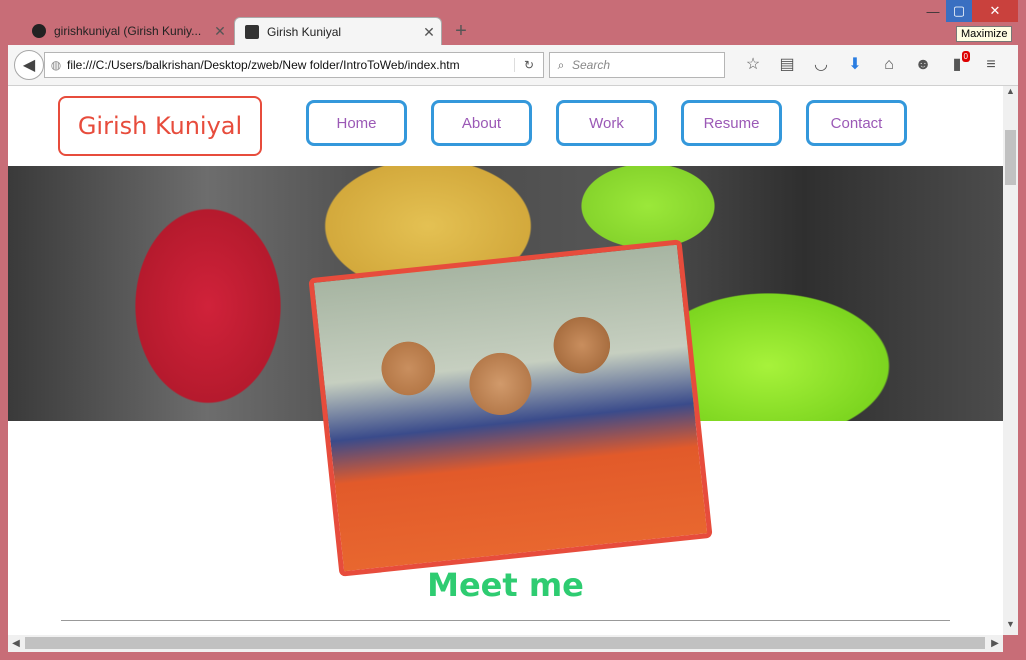  I want to click on horizontal-scrollbar: ◀ ▶, so click(505, 643).